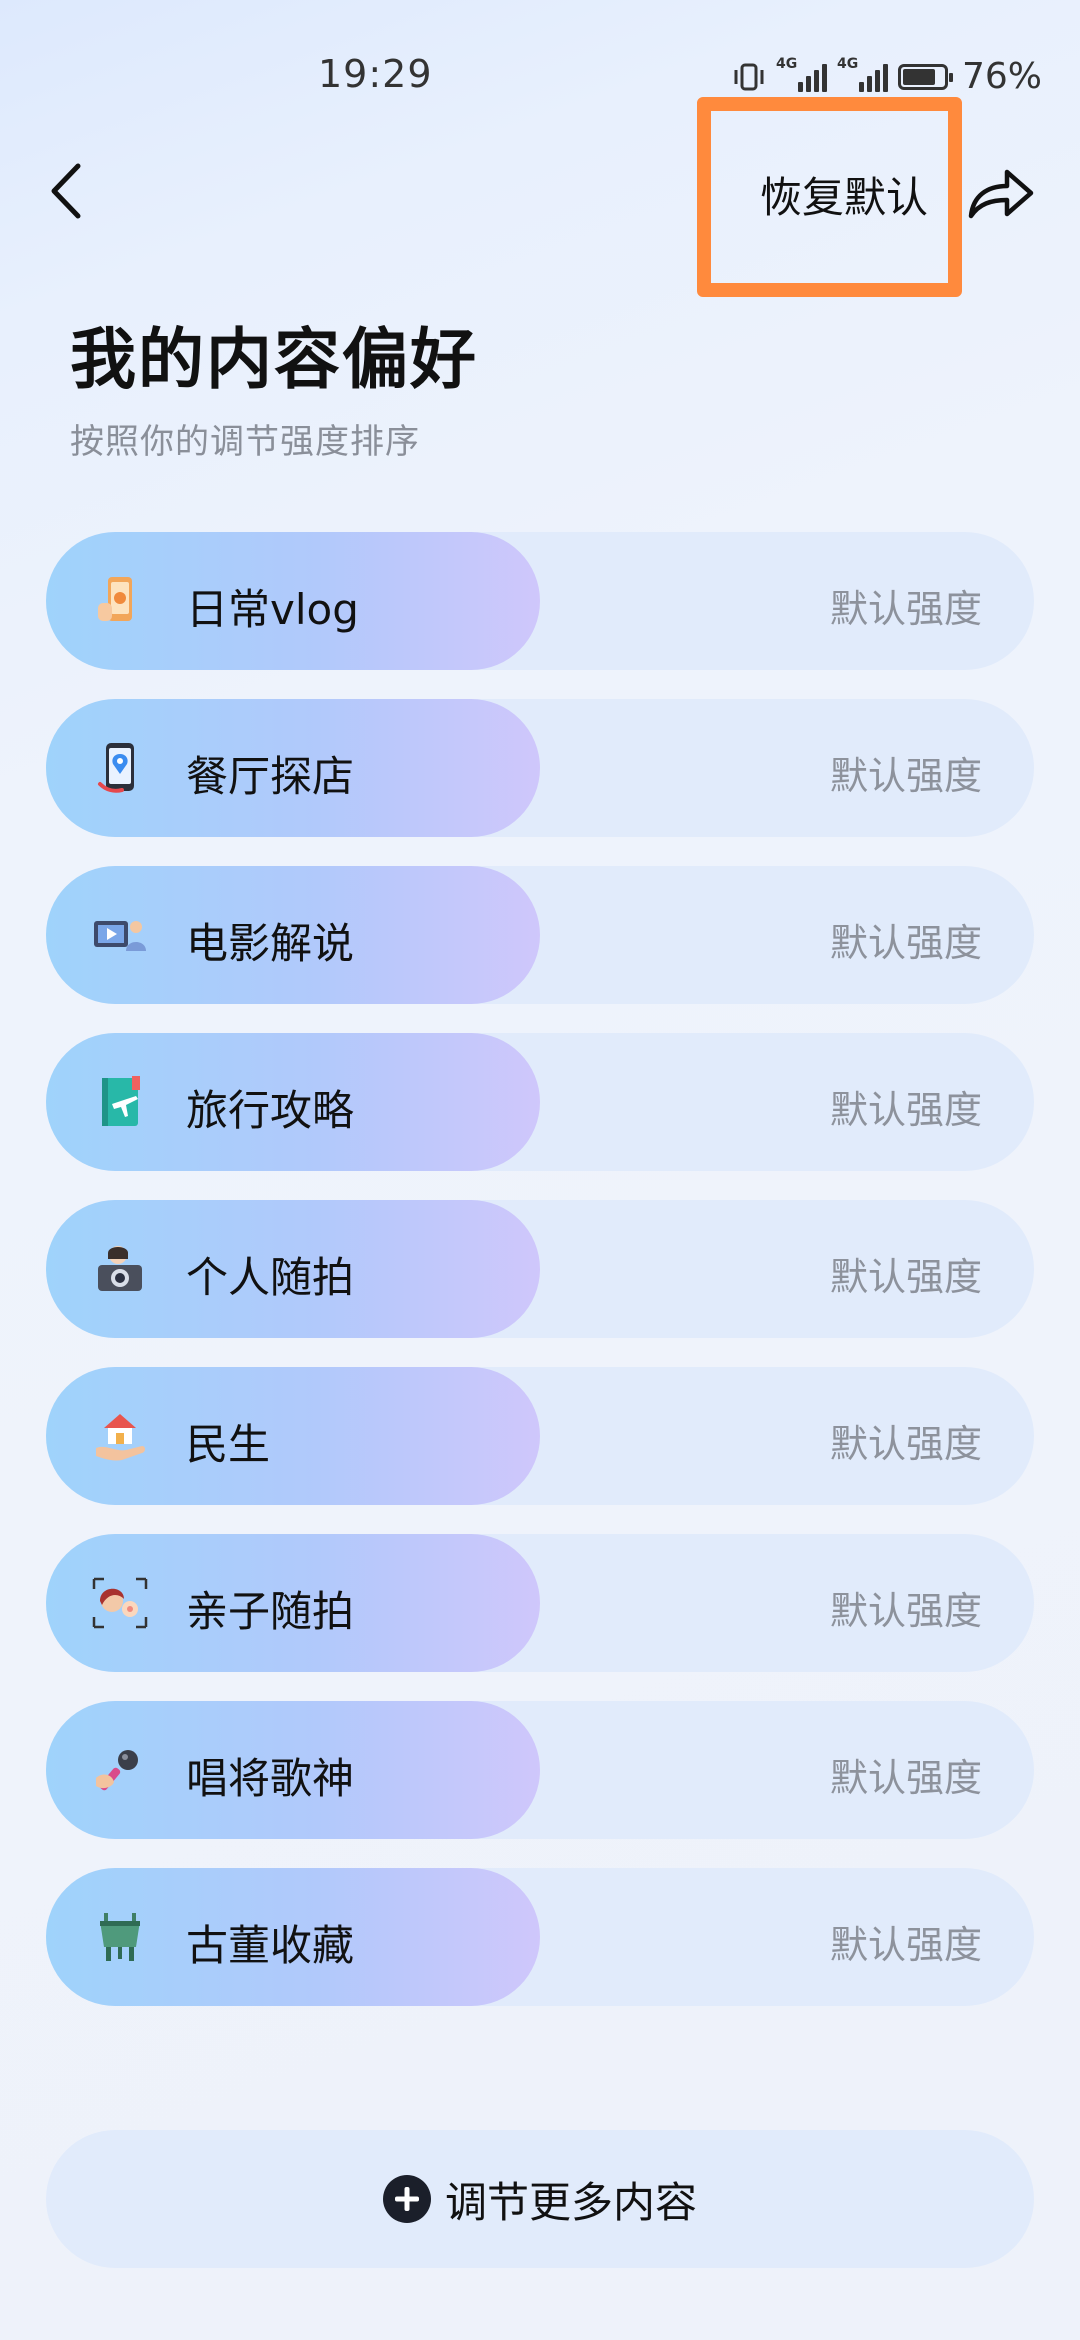 This screenshot has width=1080, height=2340. What do you see at coordinates (120, 936) in the screenshot?
I see `movie-presenter-icon` at bounding box center [120, 936].